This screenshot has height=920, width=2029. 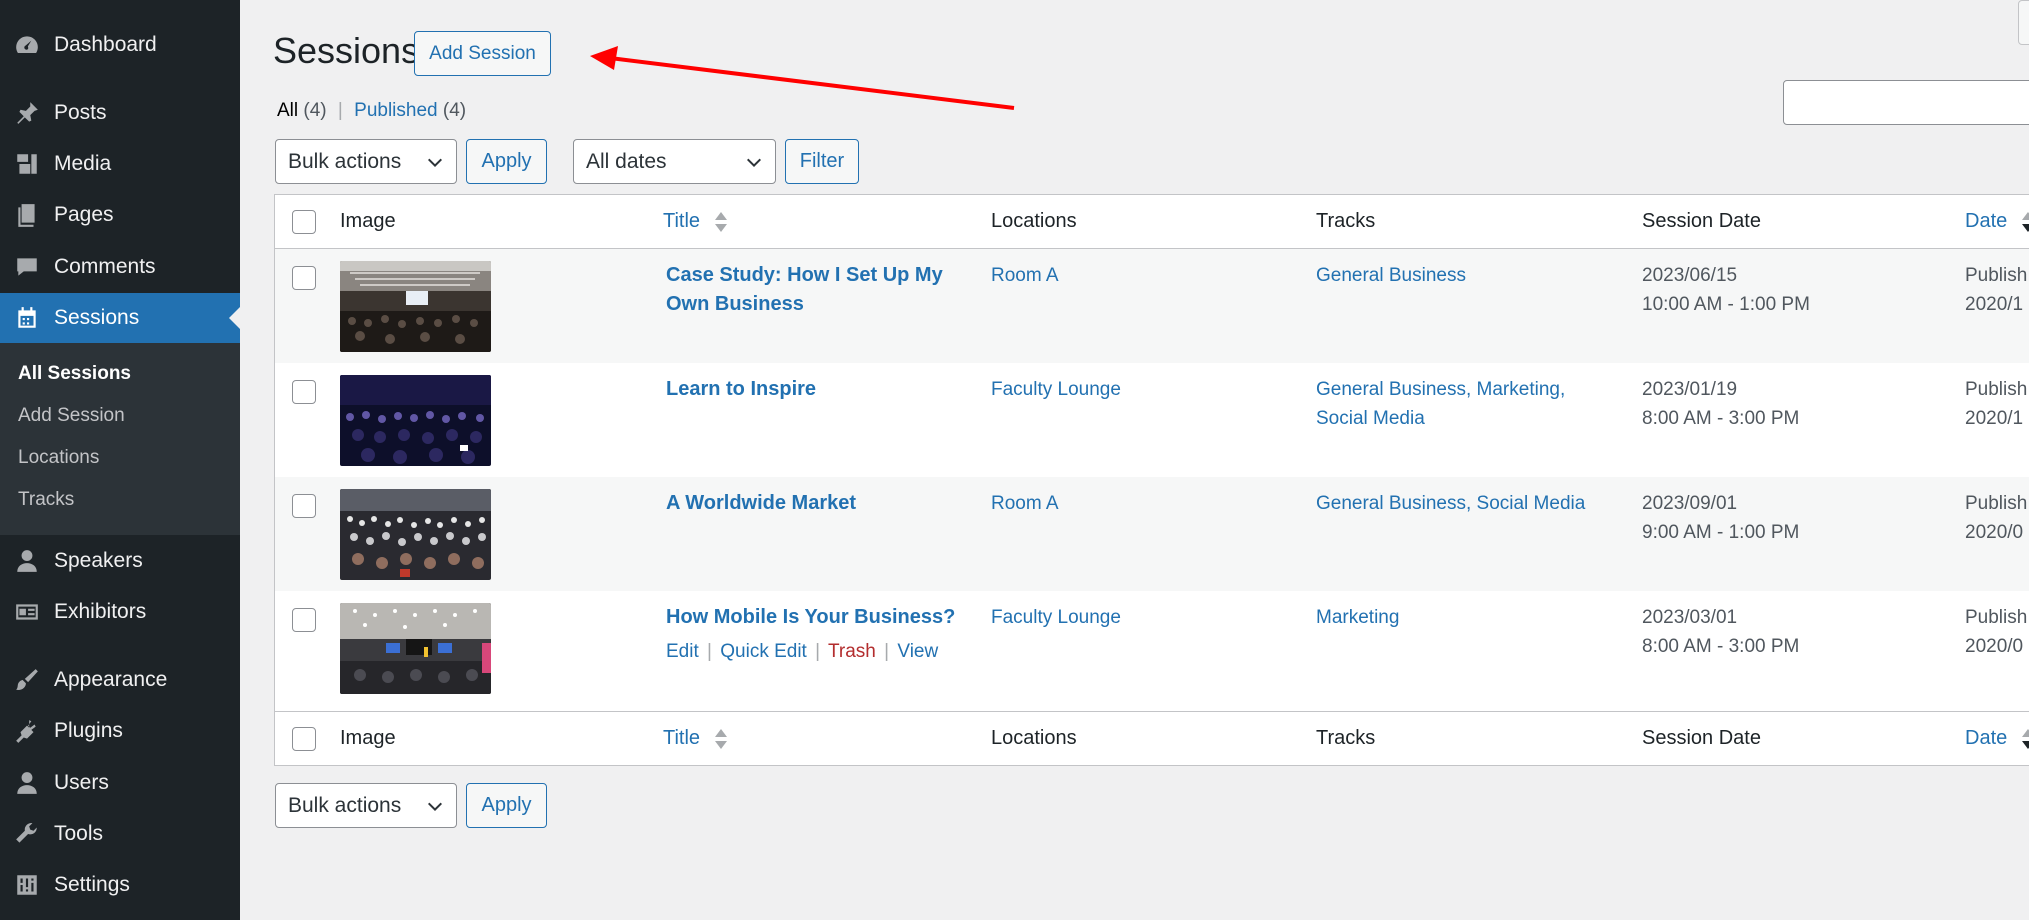 What do you see at coordinates (811, 617) in the screenshot?
I see `session-title-line: How Mobile Is Your Business?` at bounding box center [811, 617].